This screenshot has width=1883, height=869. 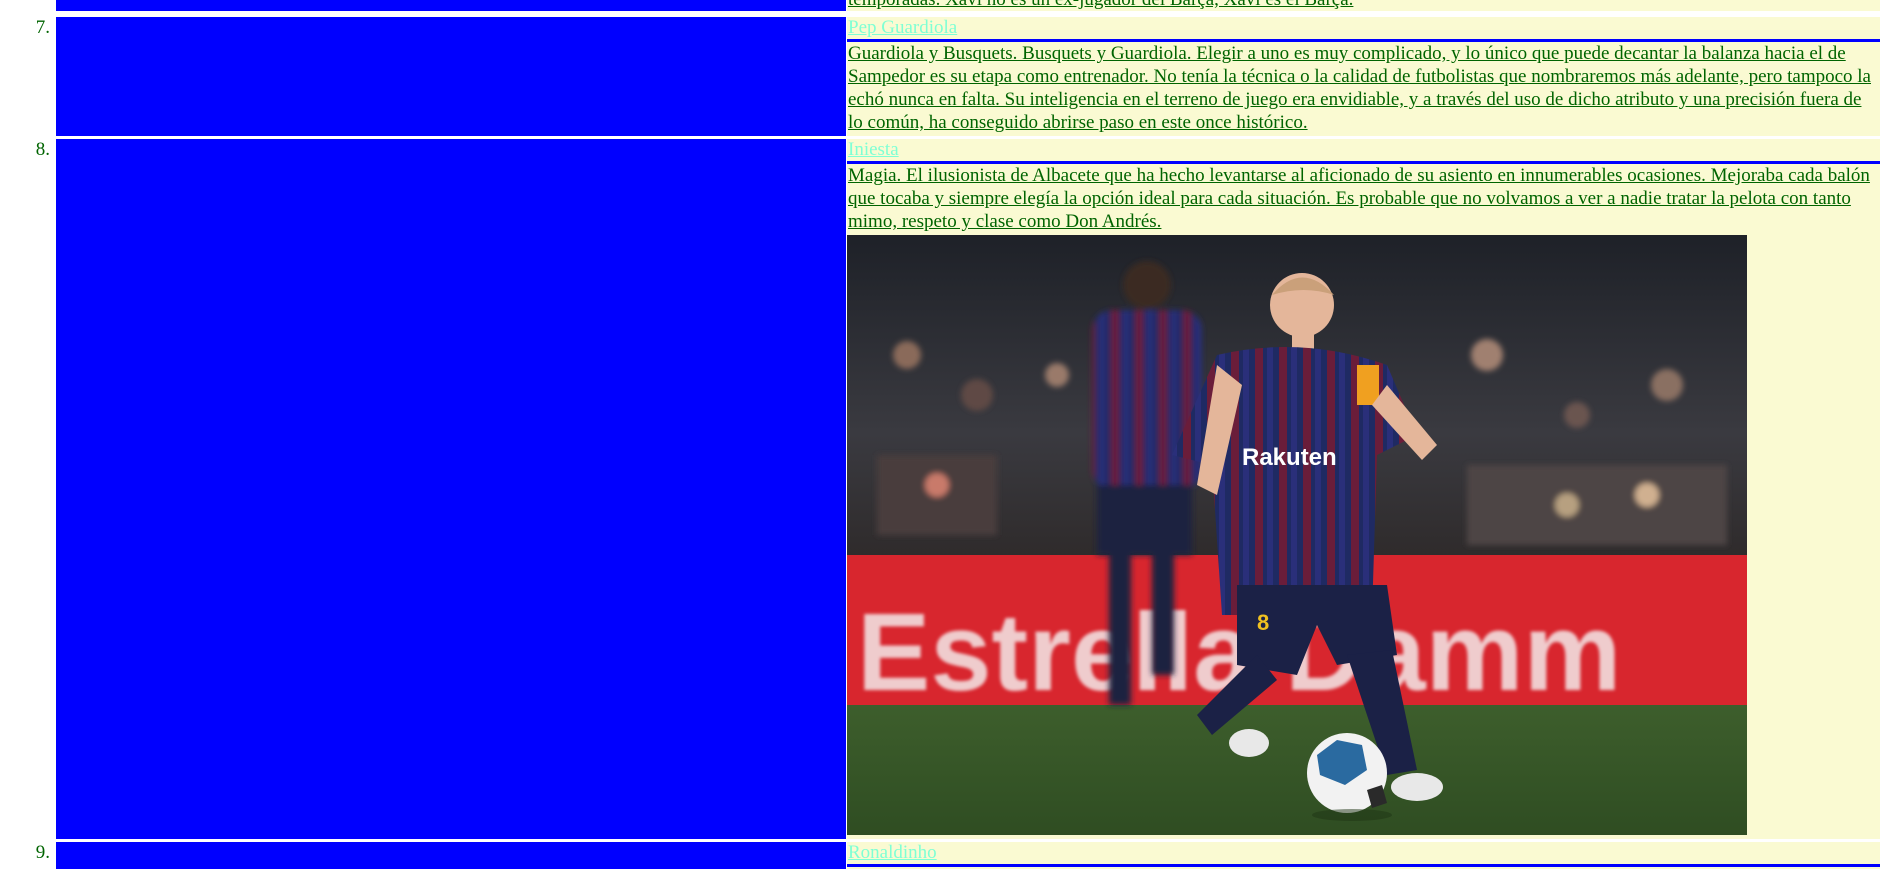 I want to click on entry-title-link: Iniesta, so click(x=1363, y=150).